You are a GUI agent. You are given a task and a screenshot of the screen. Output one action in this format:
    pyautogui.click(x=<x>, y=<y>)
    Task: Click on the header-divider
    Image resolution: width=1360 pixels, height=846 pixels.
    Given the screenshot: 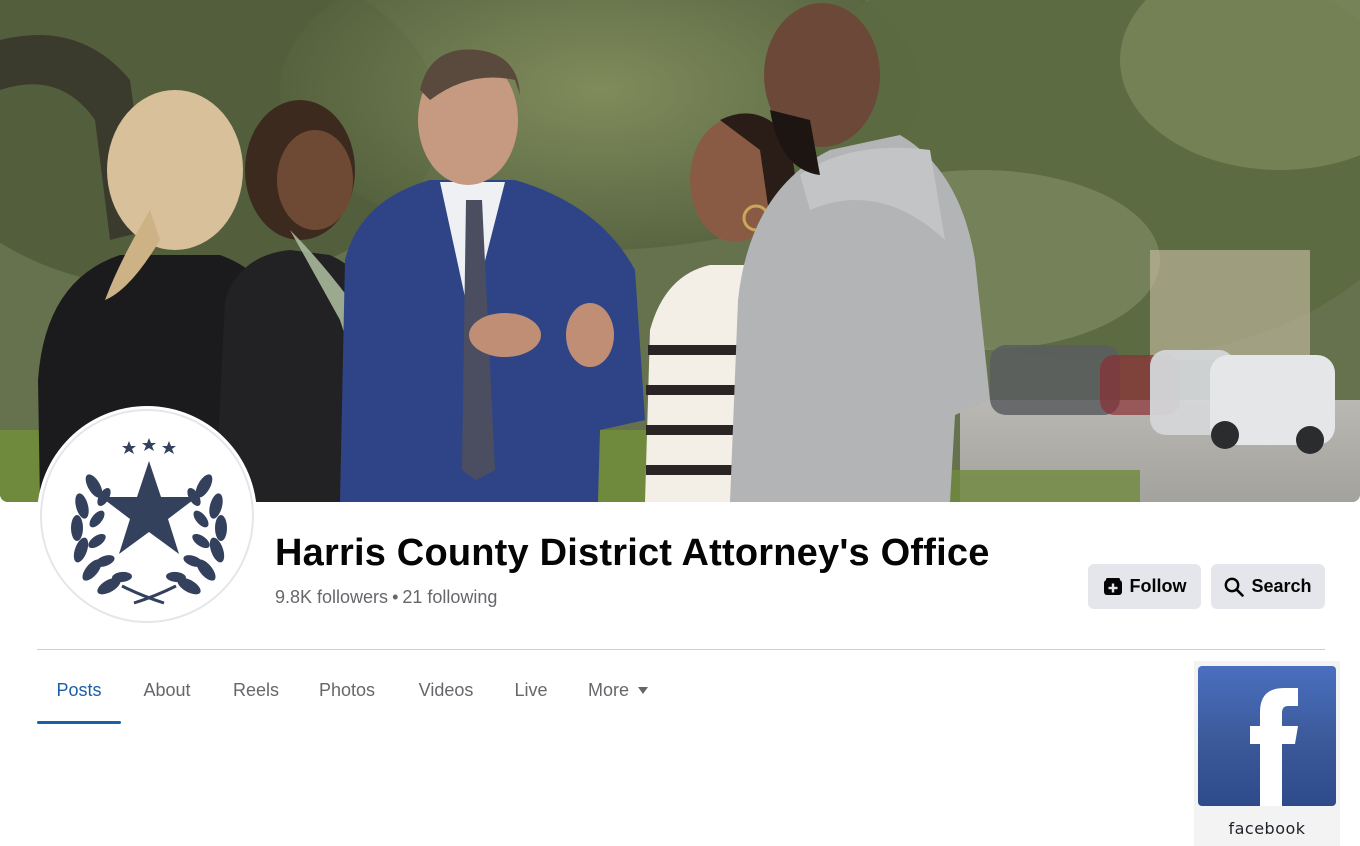 What is the action you would take?
    pyautogui.click(x=681, y=649)
    